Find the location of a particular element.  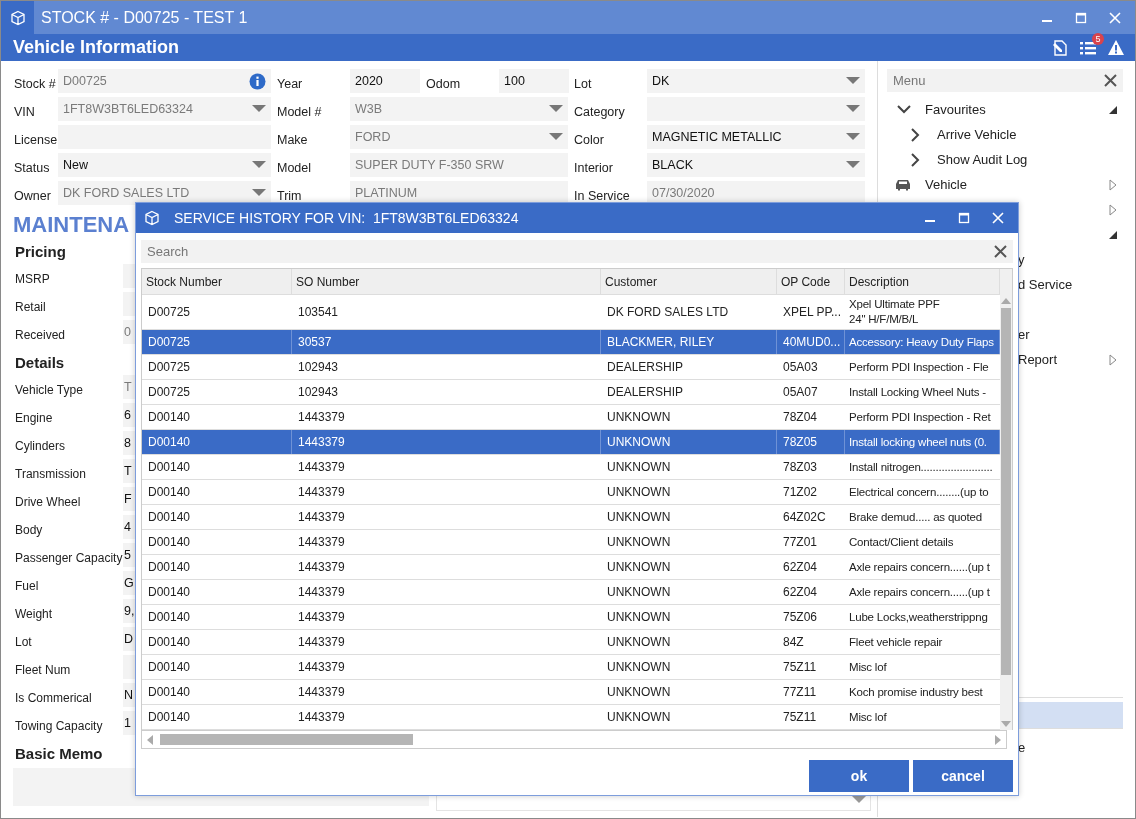

table-cell-text: 75Z11 is located at coordinates (800, 667).